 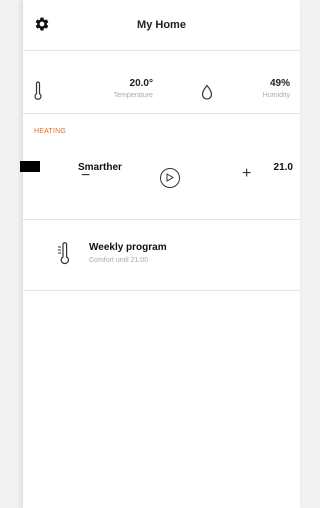 I want to click on play-icon, so click(x=170, y=177).